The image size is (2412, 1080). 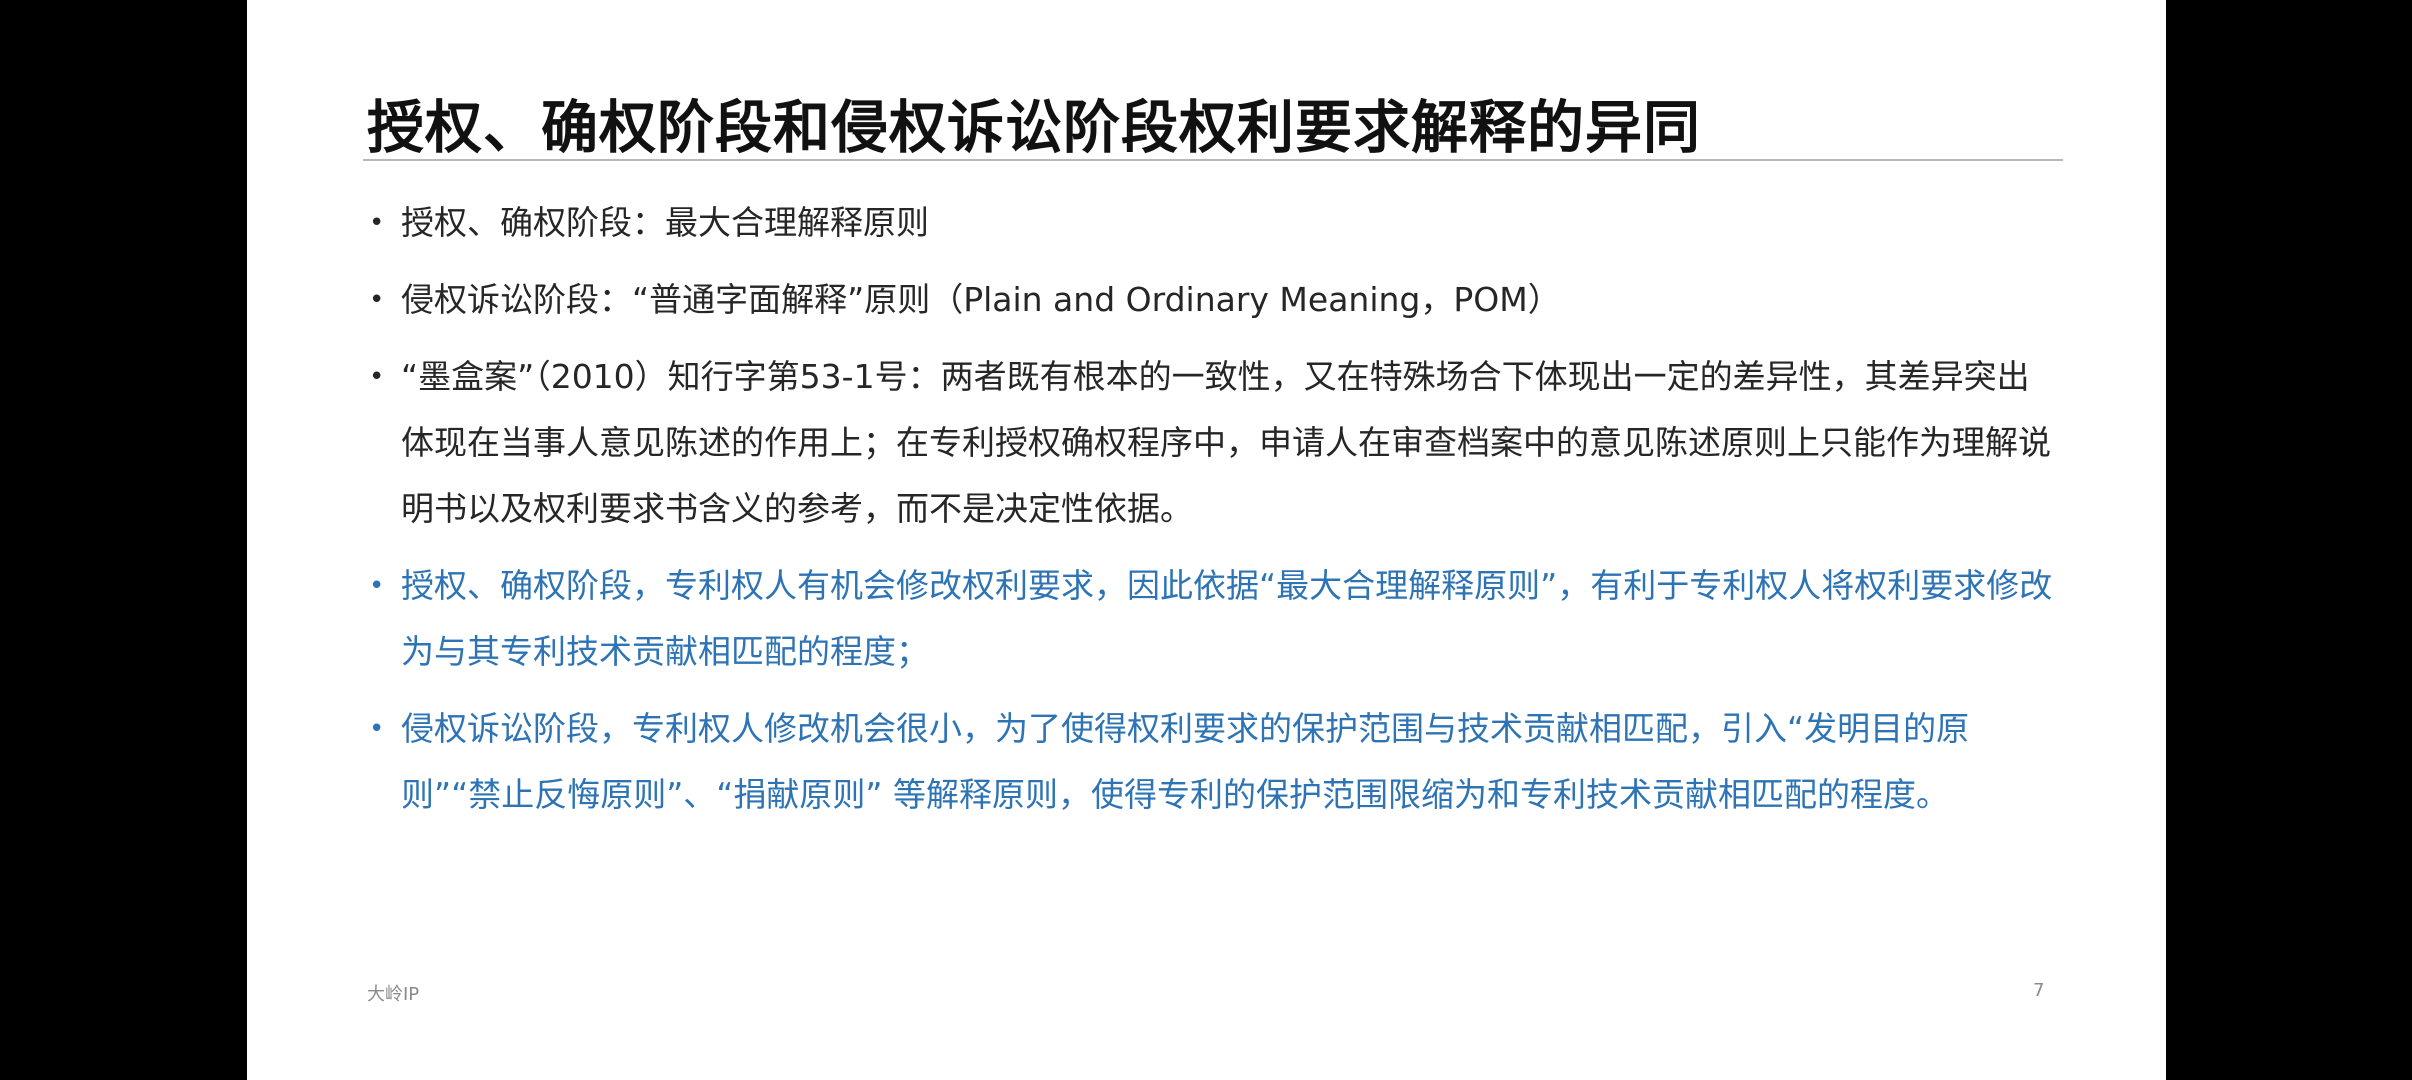 I want to click on bullet-text: 授权、确权阶段：最大合理解释原则, so click(x=665, y=222).